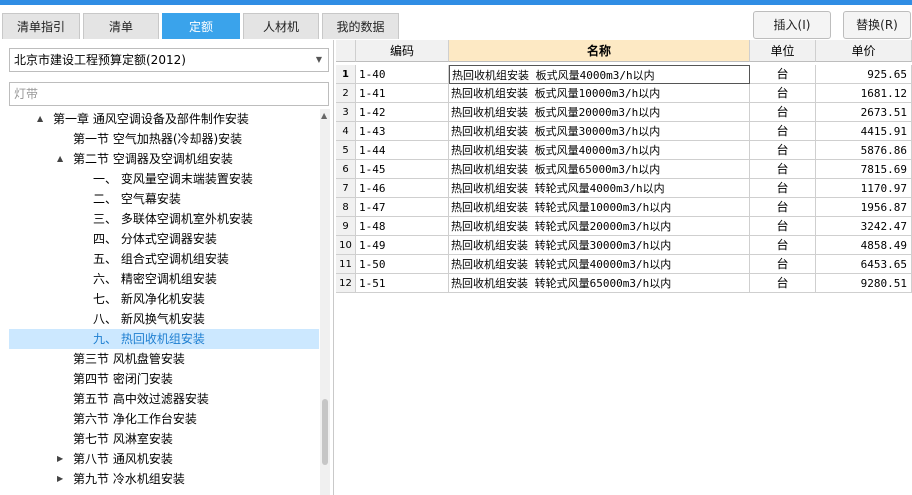  Describe the element at coordinates (599, 283) in the screenshot. I see `name-cell: 热回收机组安装 转轮式风量65000m3/h以内` at that location.